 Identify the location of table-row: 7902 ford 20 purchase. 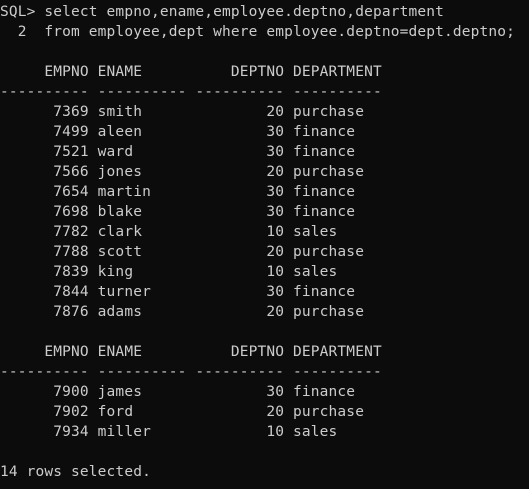
(182, 412).